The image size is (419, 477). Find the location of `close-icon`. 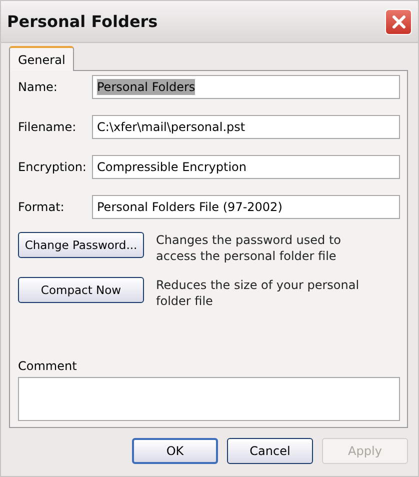

close-icon is located at coordinates (398, 22).